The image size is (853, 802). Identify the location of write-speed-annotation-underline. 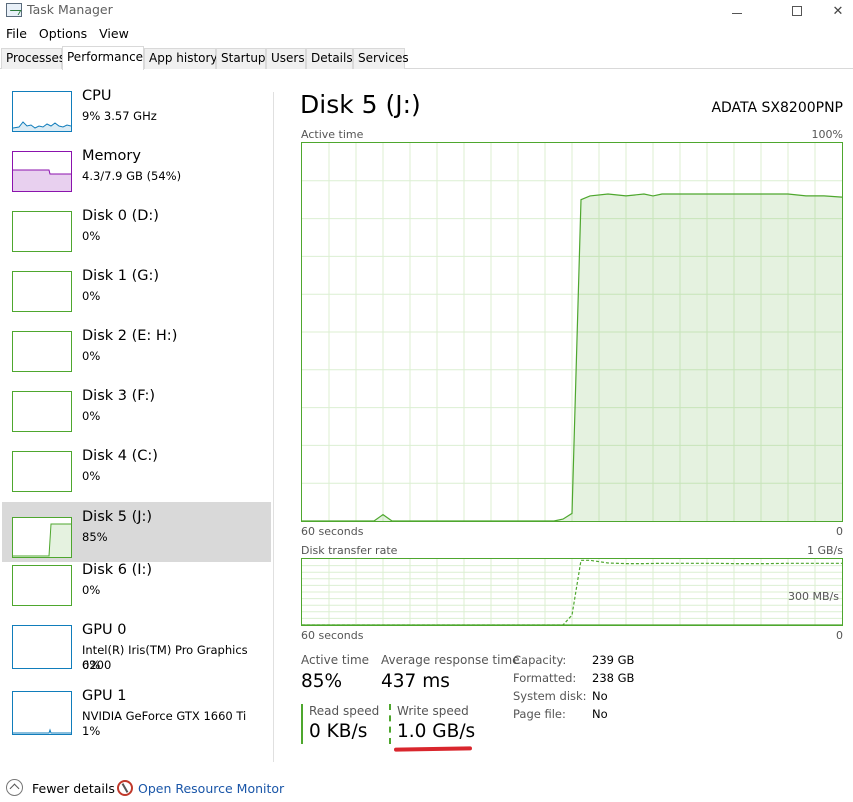
(433, 749).